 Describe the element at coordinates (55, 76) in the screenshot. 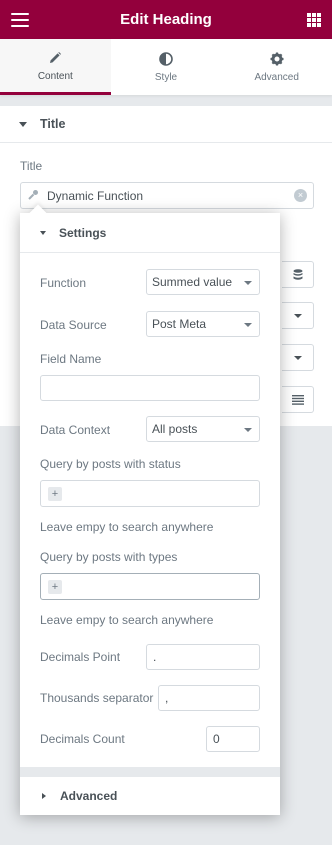

I see `tab-label: Content` at that location.